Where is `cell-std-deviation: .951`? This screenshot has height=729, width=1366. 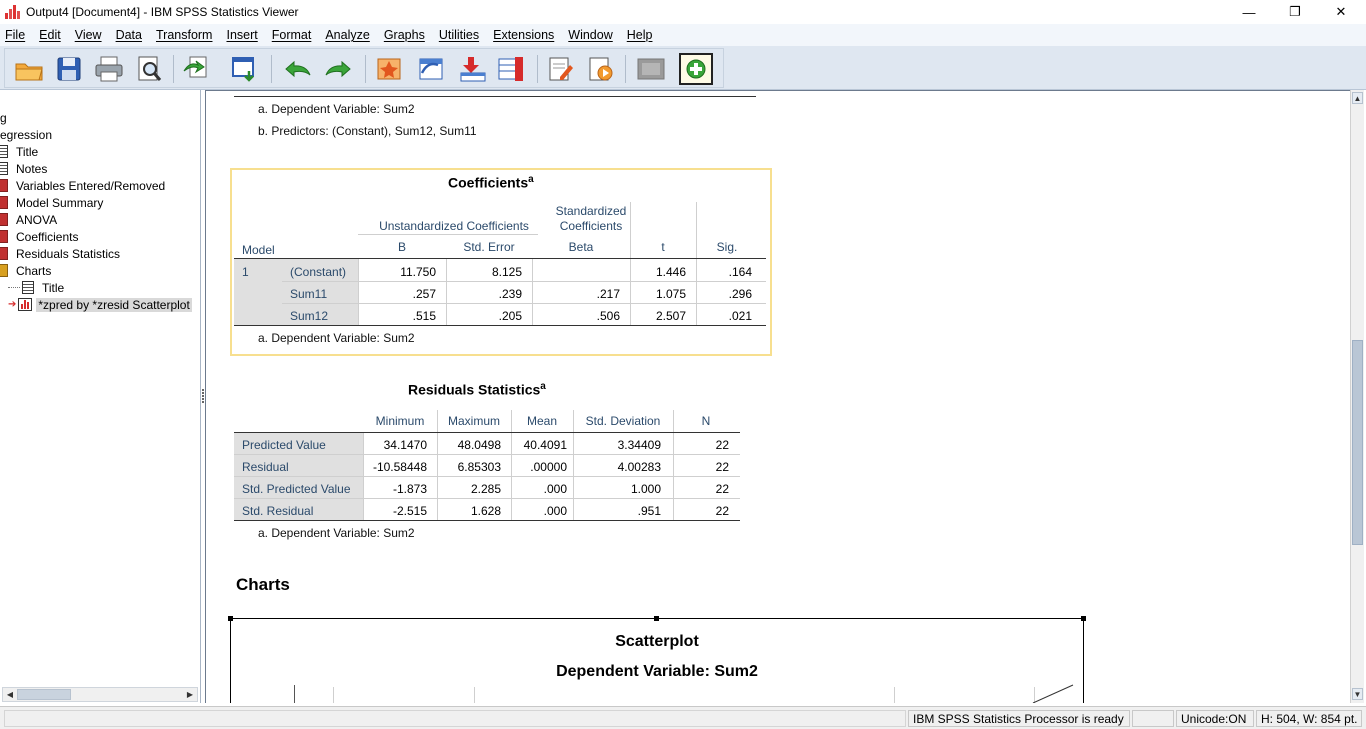 cell-std-deviation: .951 is located at coordinates (649, 511).